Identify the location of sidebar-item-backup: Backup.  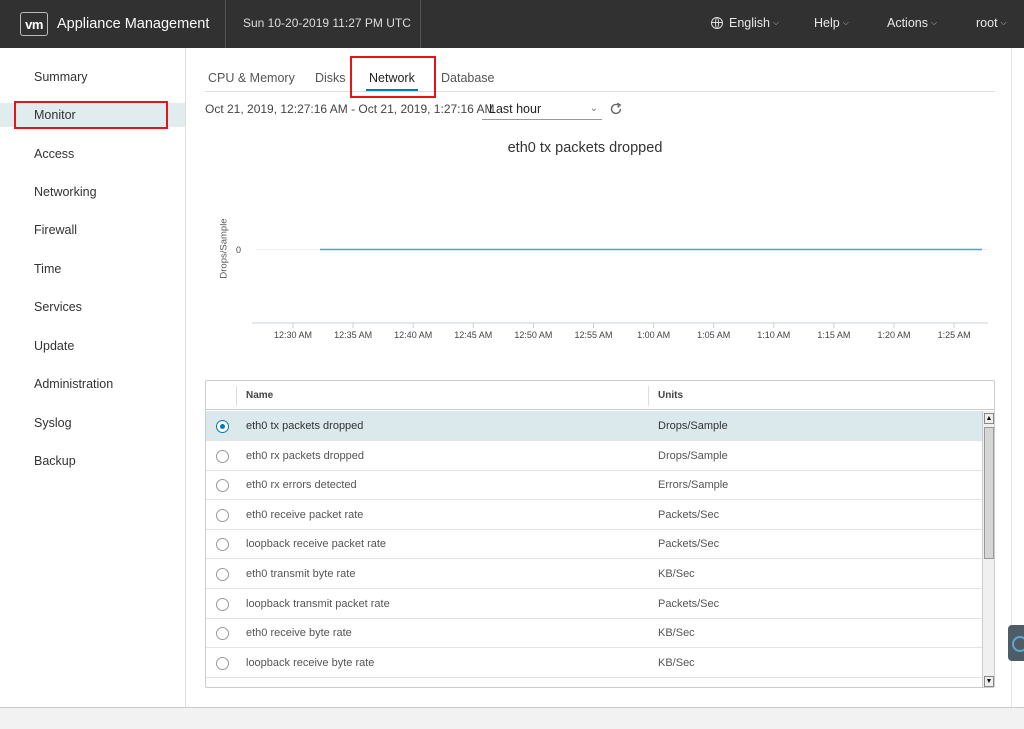
(92, 461).